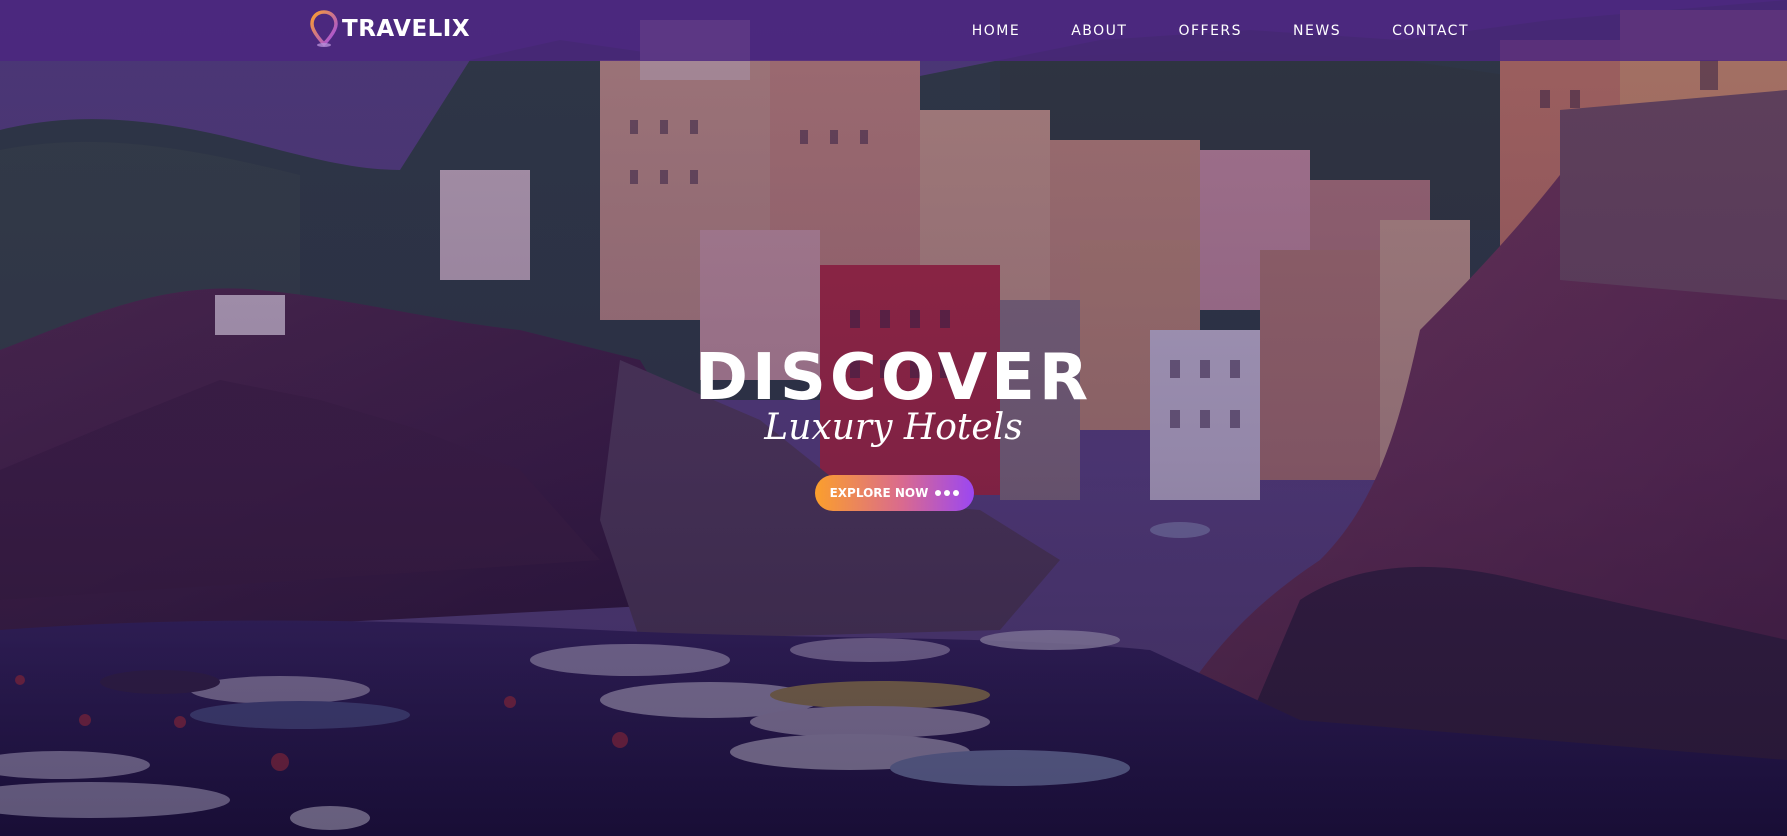 This screenshot has height=836, width=1787. I want to click on main-nav: HOME ABOUT OFFERS NEWS CONTACT, so click(1195, 30).